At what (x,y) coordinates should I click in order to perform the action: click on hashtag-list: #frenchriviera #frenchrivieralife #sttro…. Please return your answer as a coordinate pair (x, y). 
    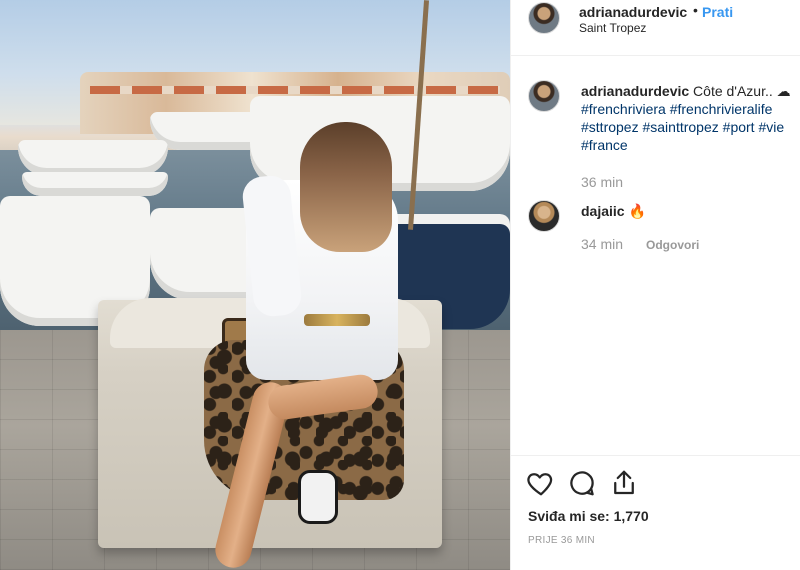
    Looking at the image, I should click on (690, 127).